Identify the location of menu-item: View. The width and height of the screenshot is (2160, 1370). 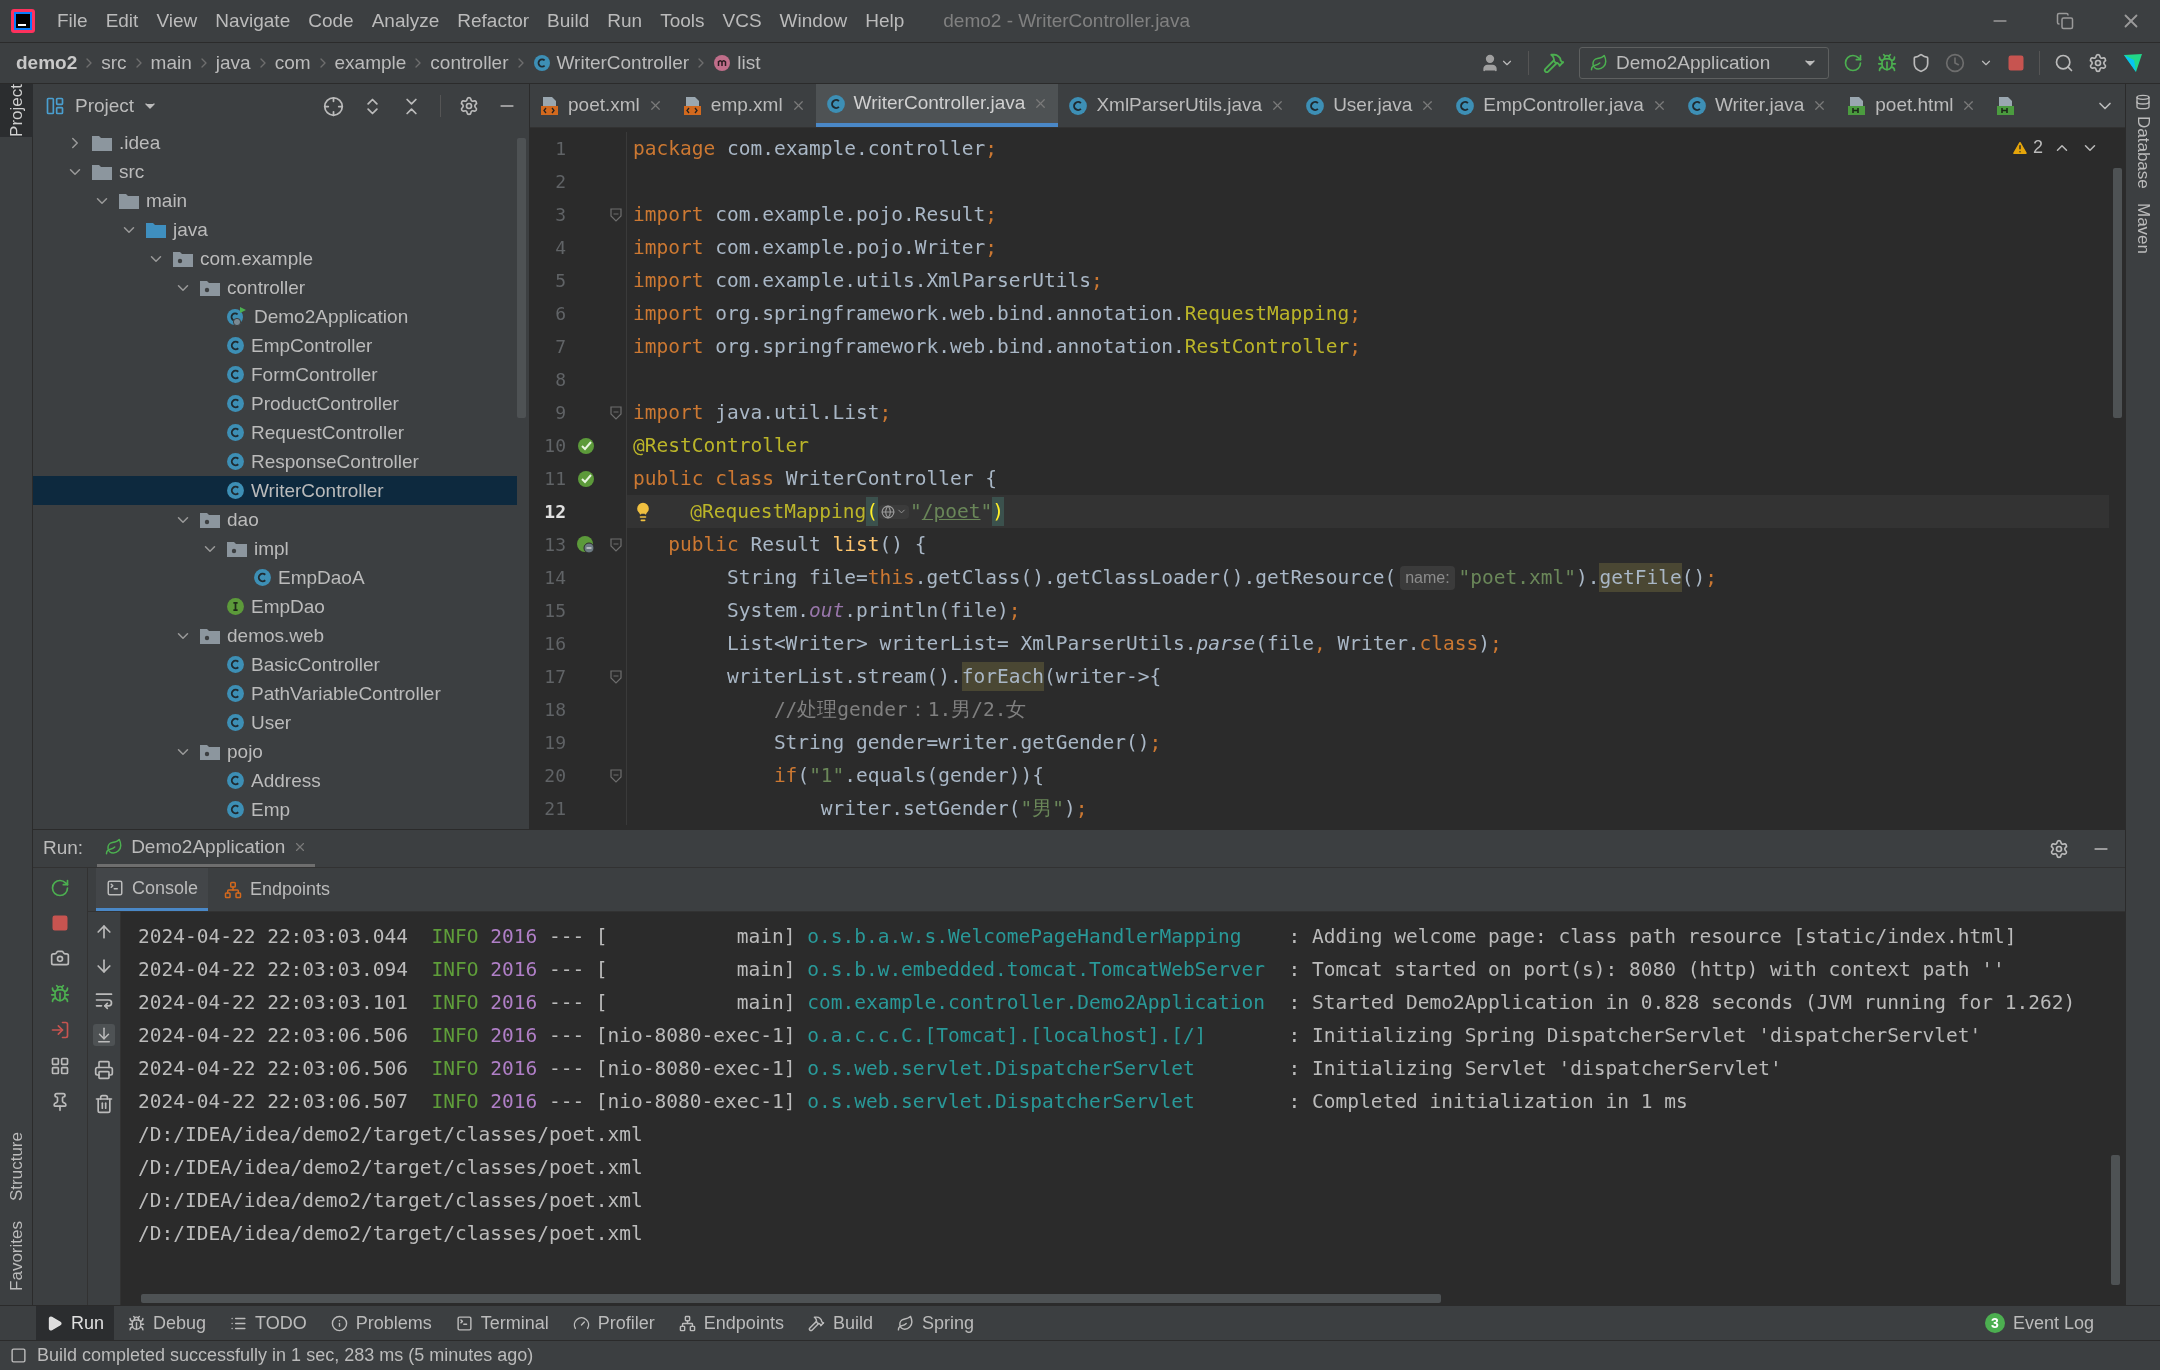
(177, 21).